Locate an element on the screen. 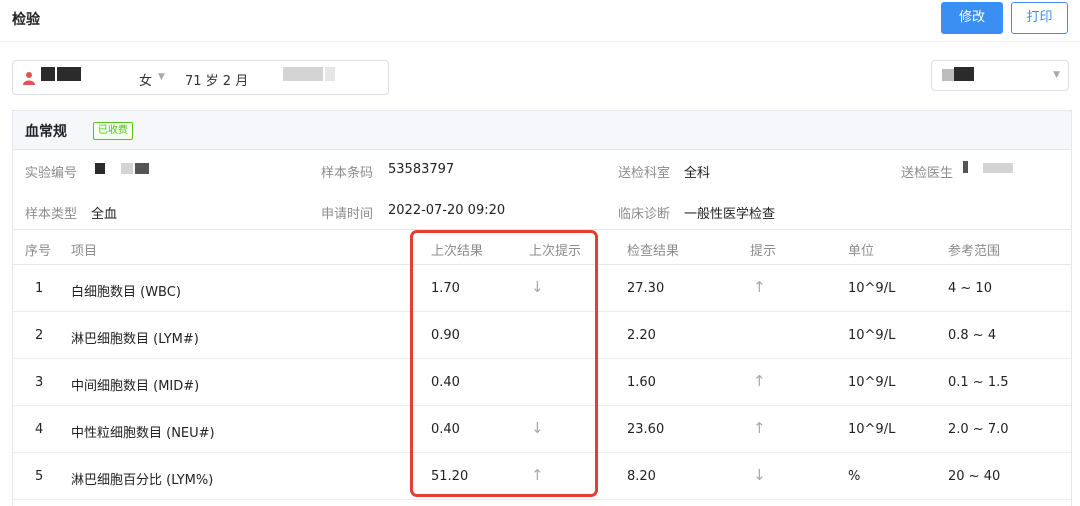 This screenshot has height=506, width=1080. cell-result: 8.20 is located at coordinates (641, 476).